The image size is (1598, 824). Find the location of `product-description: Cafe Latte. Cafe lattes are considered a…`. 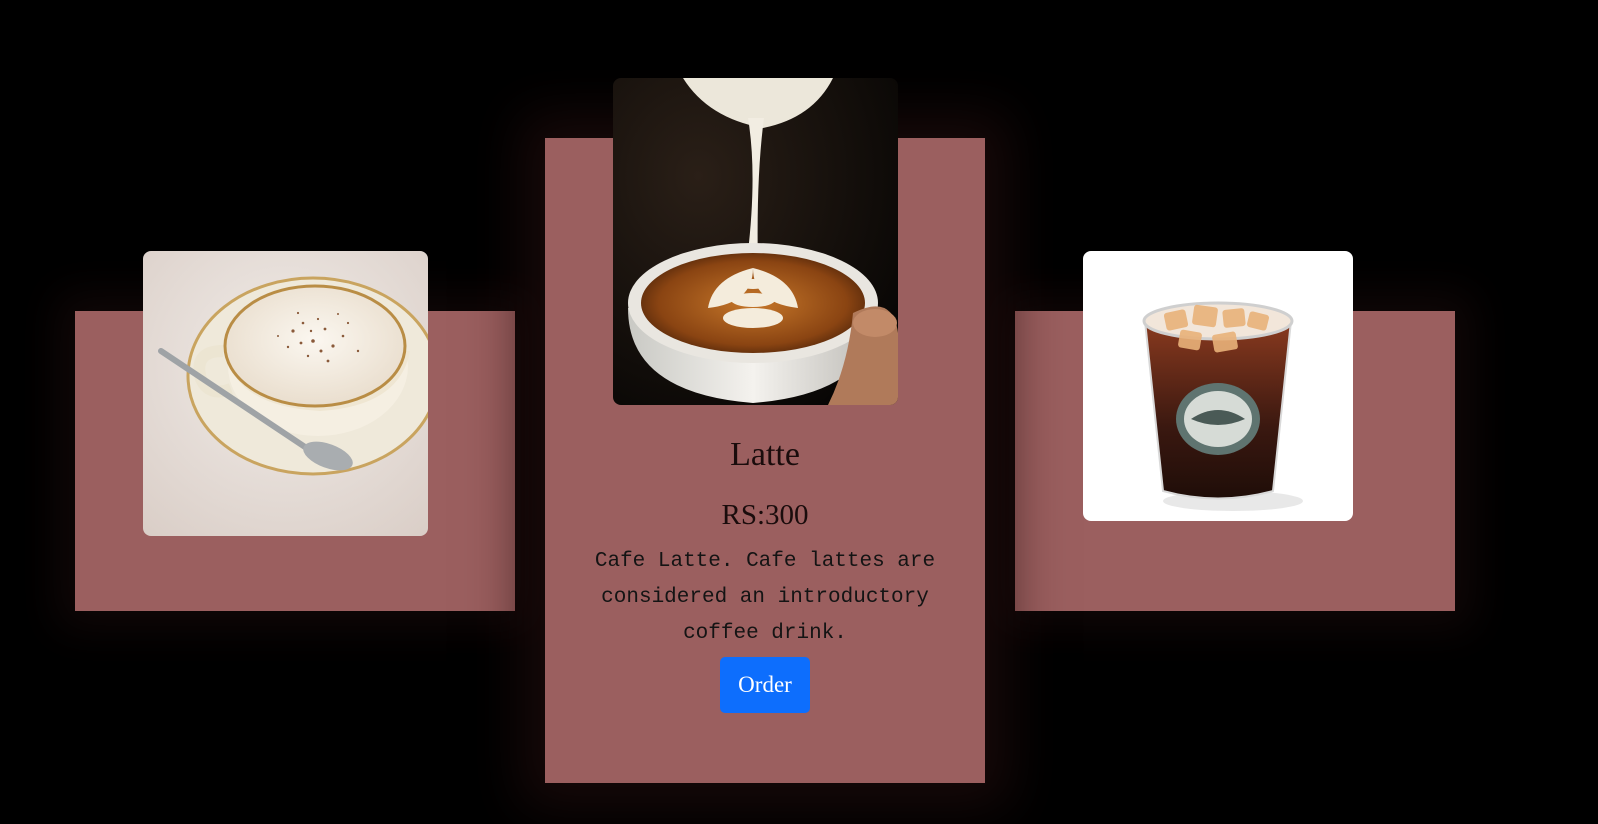

product-description: Cafe Latte. Cafe lattes are considered a… is located at coordinates (765, 597).